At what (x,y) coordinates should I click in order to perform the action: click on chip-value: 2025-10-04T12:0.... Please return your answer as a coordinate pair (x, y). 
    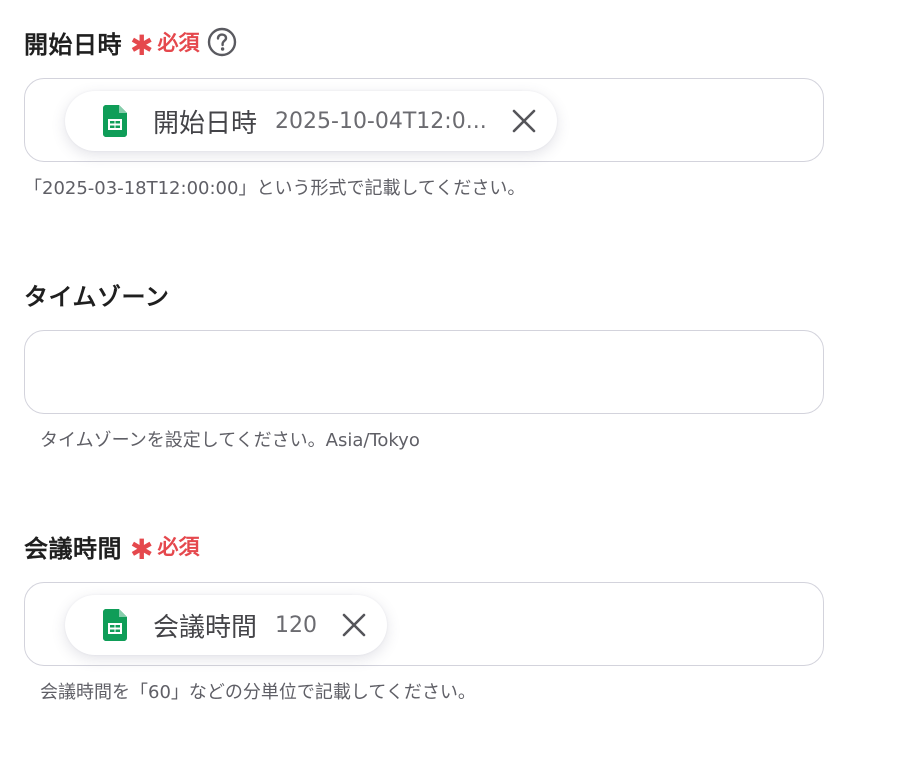
    Looking at the image, I should click on (381, 121).